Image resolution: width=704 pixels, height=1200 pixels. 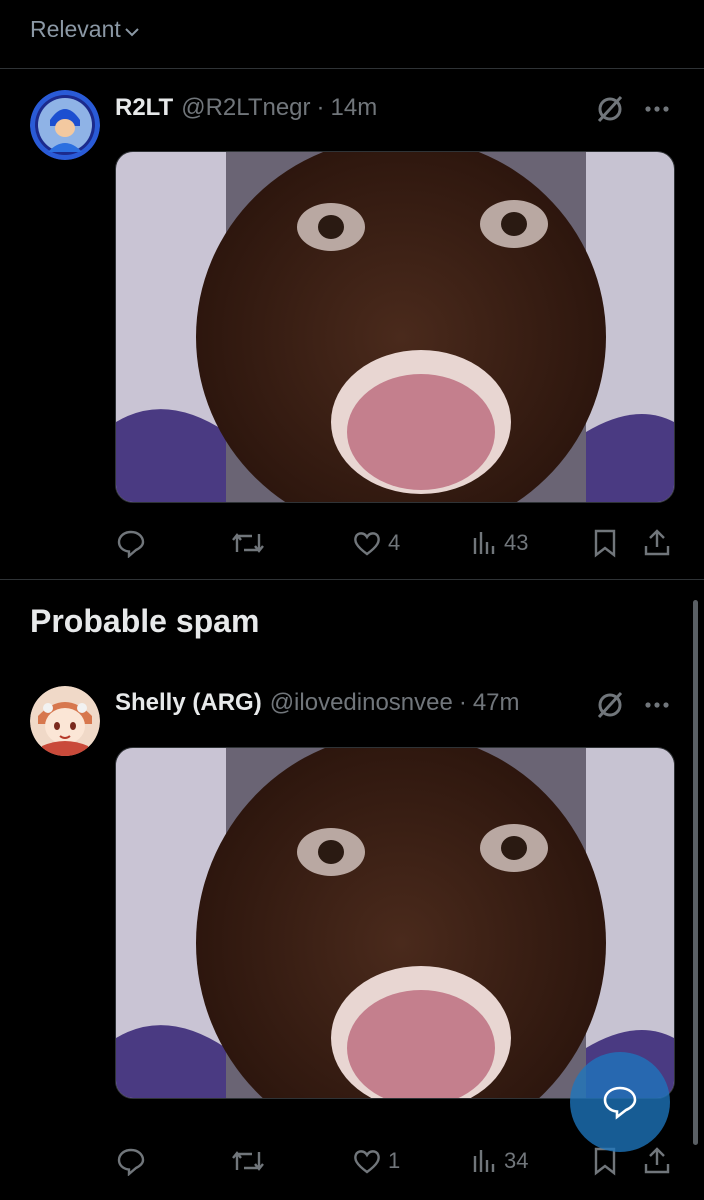 I want to click on display-name: R2LT, so click(x=144, y=108).